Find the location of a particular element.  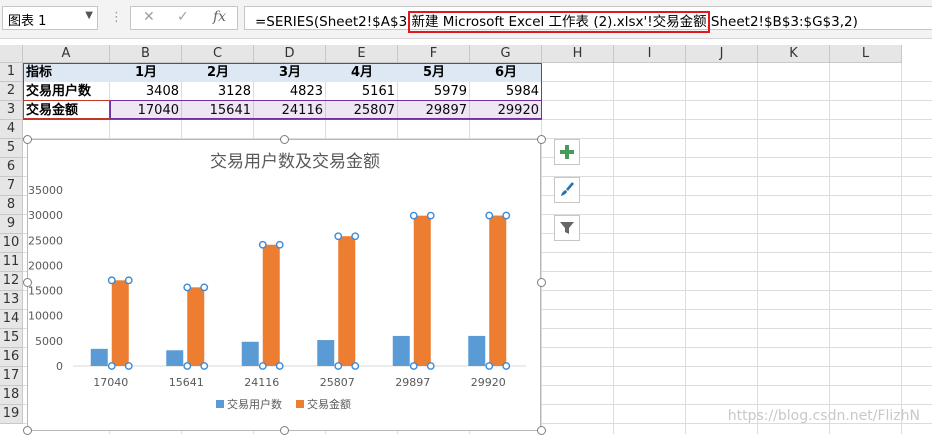

resize-handle-right is located at coordinates (541, 282).